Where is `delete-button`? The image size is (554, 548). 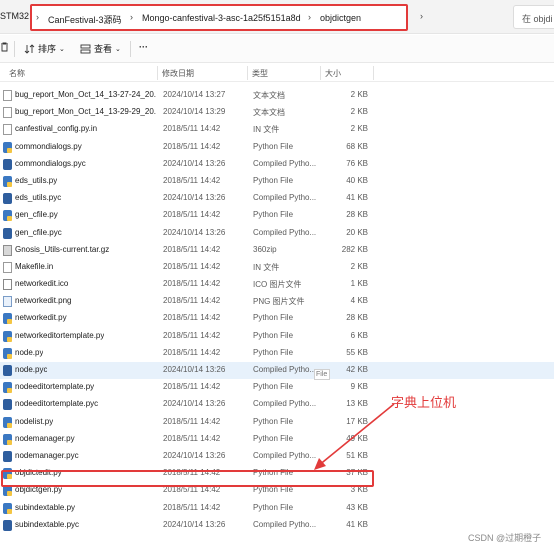 delete-button is located at coordinates (4, 47).